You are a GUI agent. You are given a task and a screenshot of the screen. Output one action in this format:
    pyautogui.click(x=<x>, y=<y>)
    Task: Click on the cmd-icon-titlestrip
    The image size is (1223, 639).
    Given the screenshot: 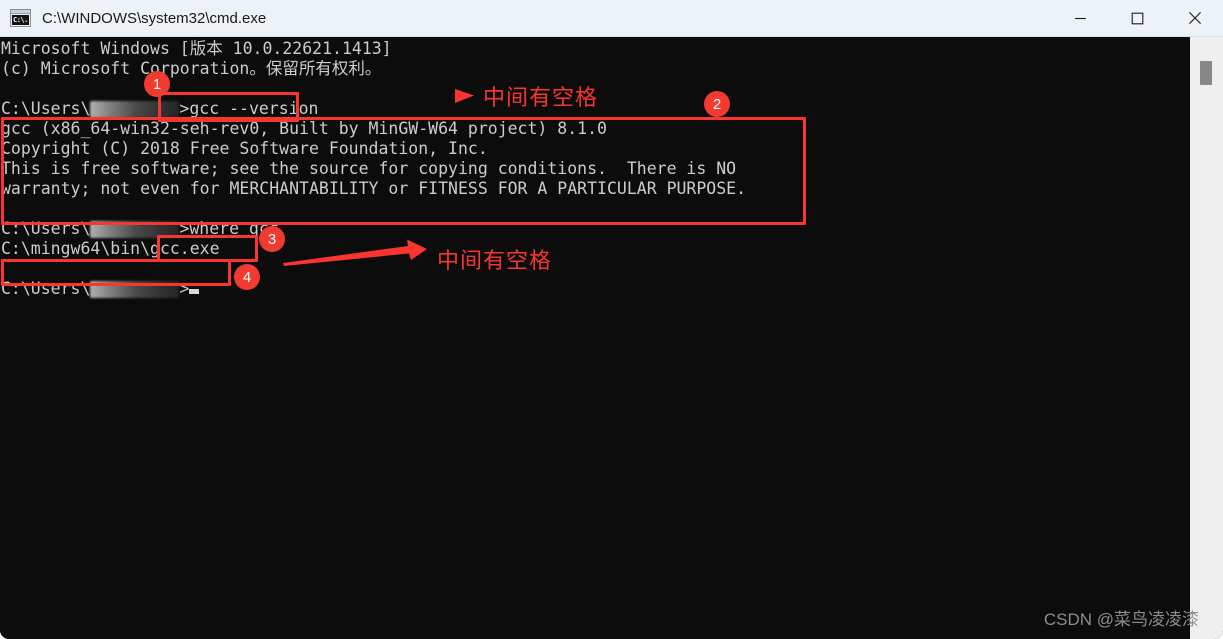 What is the action you would take?
    pyautogui.click(x=20, y=12)
    